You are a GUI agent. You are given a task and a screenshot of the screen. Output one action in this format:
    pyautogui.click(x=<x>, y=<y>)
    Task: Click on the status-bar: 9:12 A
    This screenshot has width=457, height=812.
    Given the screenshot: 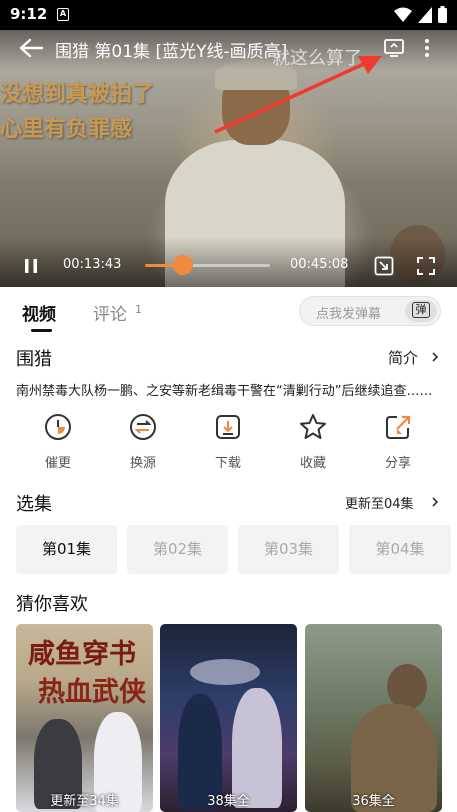 What is the action you would take?
    pyautogui.click(x=228, y=15)
    